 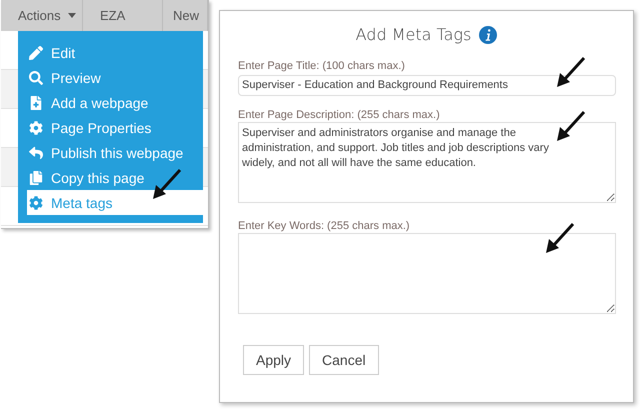 I want to click on info-icon, so click(x=488, y=35).